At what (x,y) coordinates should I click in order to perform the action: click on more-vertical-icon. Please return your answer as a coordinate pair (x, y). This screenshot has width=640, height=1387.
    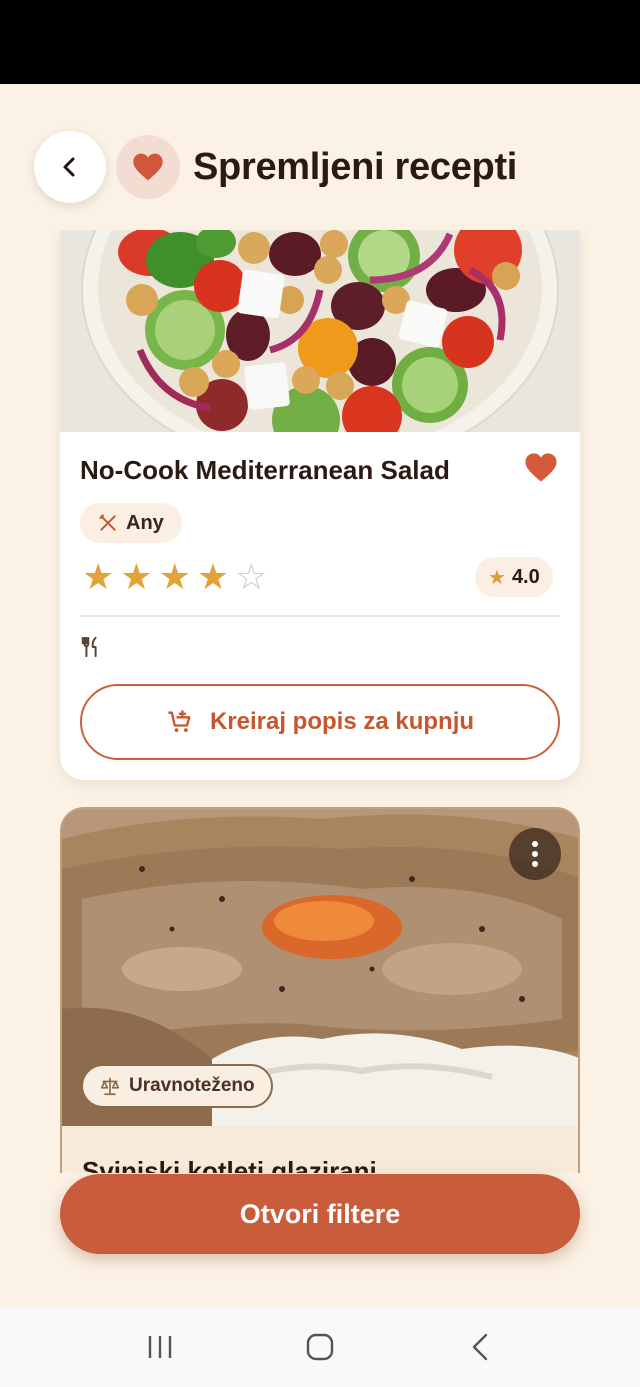
    Looking at the image, I should click on (535, 844).